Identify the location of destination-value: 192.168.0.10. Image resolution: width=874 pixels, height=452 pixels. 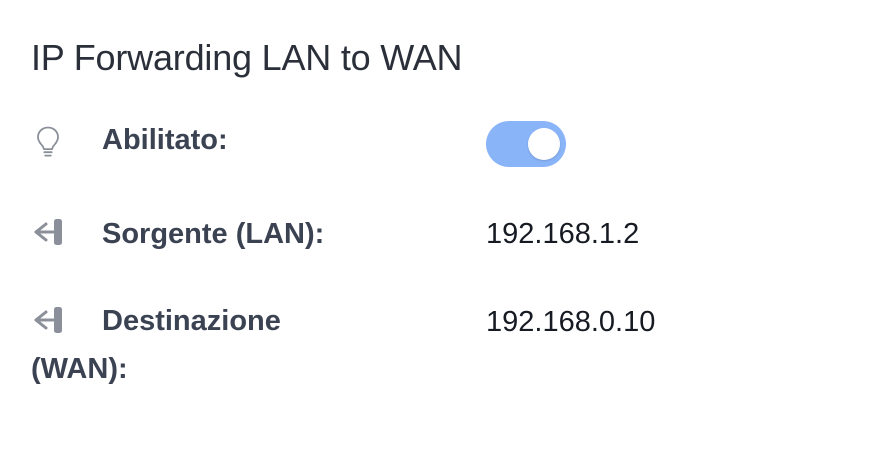
(571, 322).